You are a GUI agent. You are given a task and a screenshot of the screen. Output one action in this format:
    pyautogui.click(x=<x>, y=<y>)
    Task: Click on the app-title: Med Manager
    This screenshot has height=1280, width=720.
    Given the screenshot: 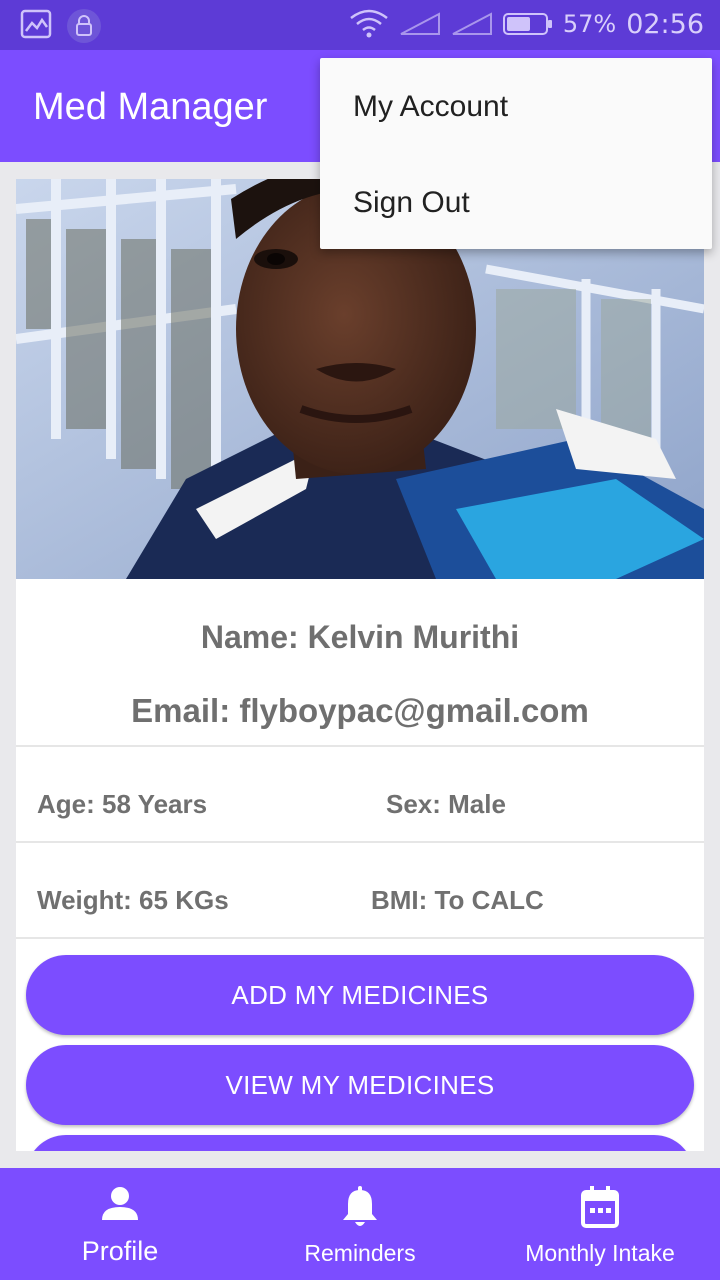 What is the action you would take?
    pyautogui.click(x=150, y=107)
    